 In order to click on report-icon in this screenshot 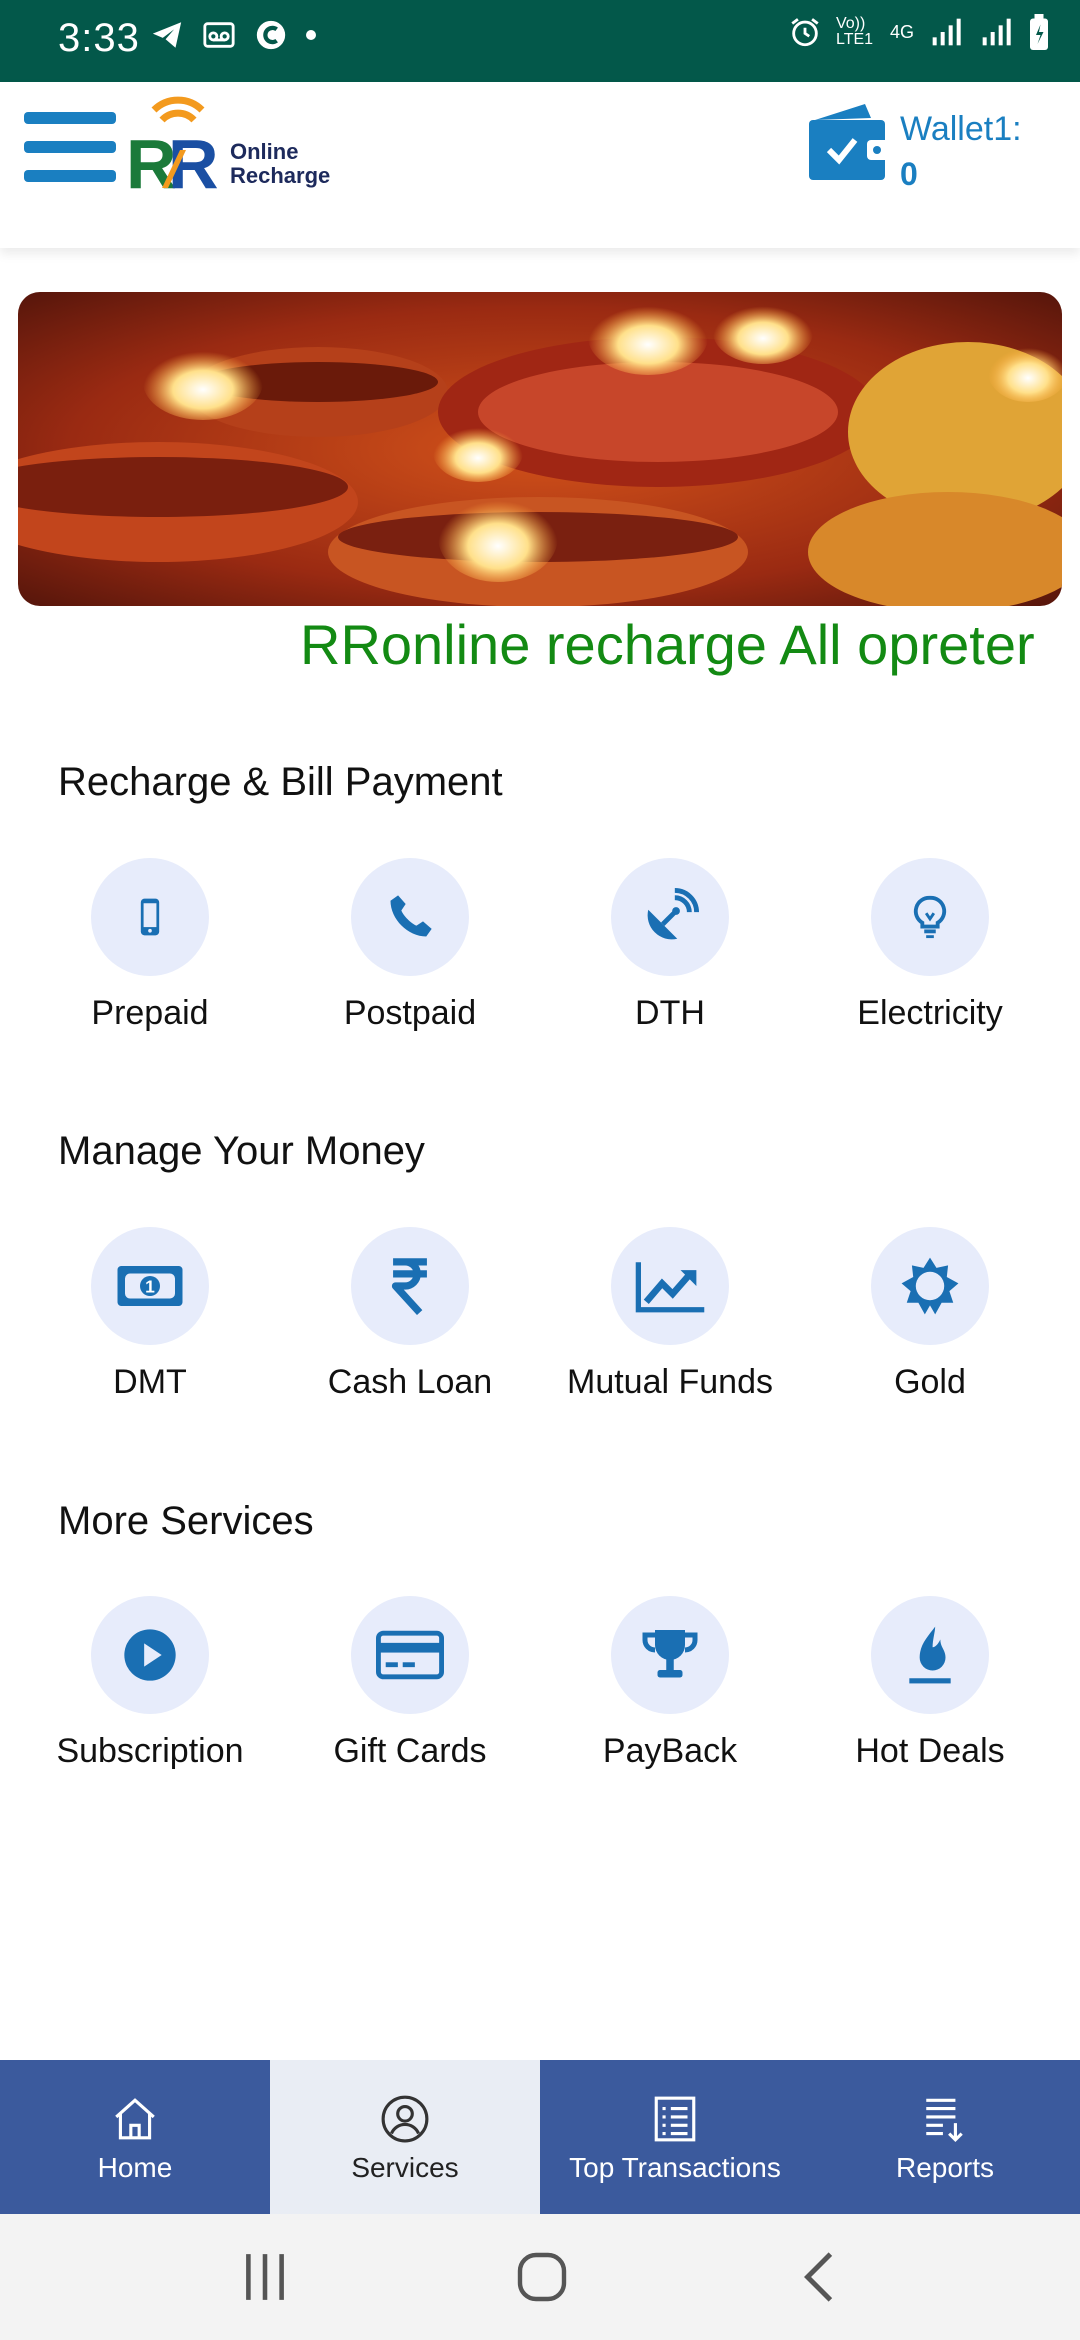, I will do `click(944, 2120)`.